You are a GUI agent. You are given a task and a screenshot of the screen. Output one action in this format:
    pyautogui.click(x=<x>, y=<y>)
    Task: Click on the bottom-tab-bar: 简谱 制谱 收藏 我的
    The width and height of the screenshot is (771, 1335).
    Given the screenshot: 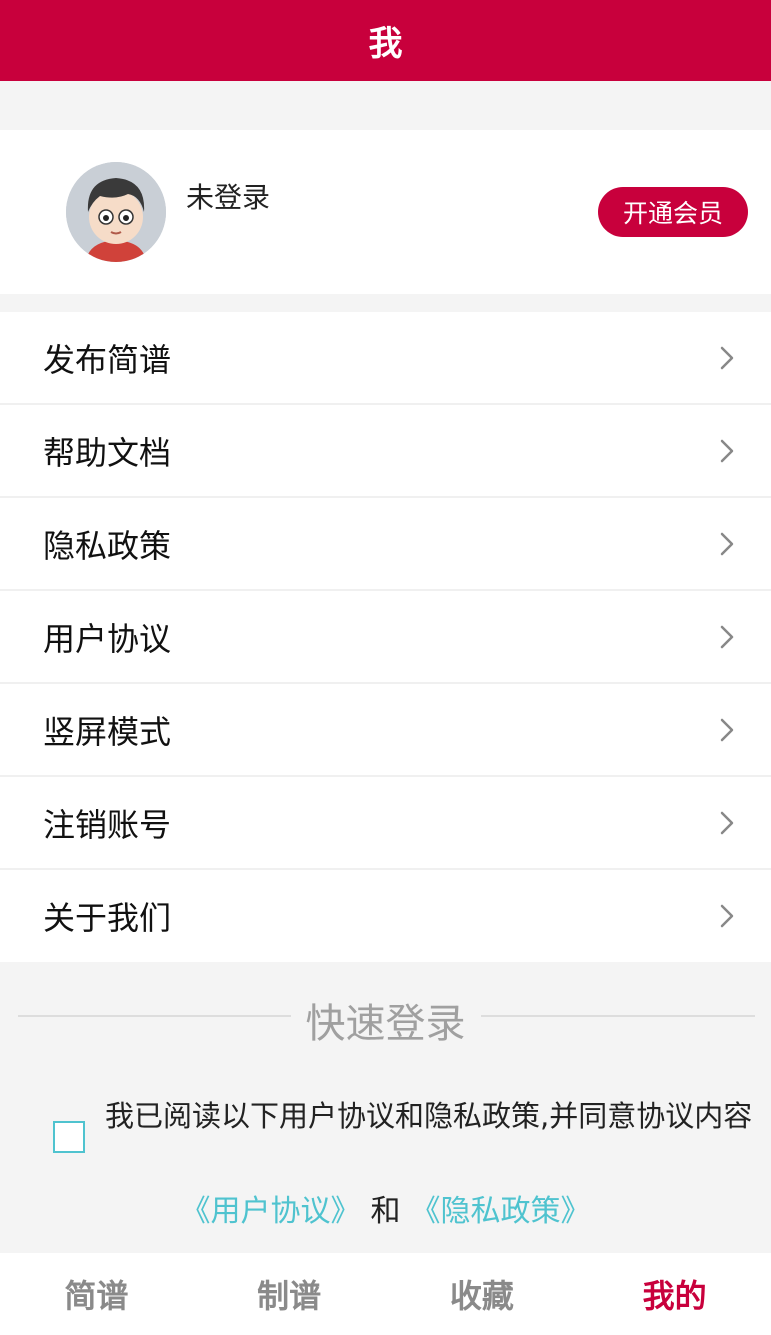 What is the action you would take?
    pyautogui.click(x=385, y=1294)
    